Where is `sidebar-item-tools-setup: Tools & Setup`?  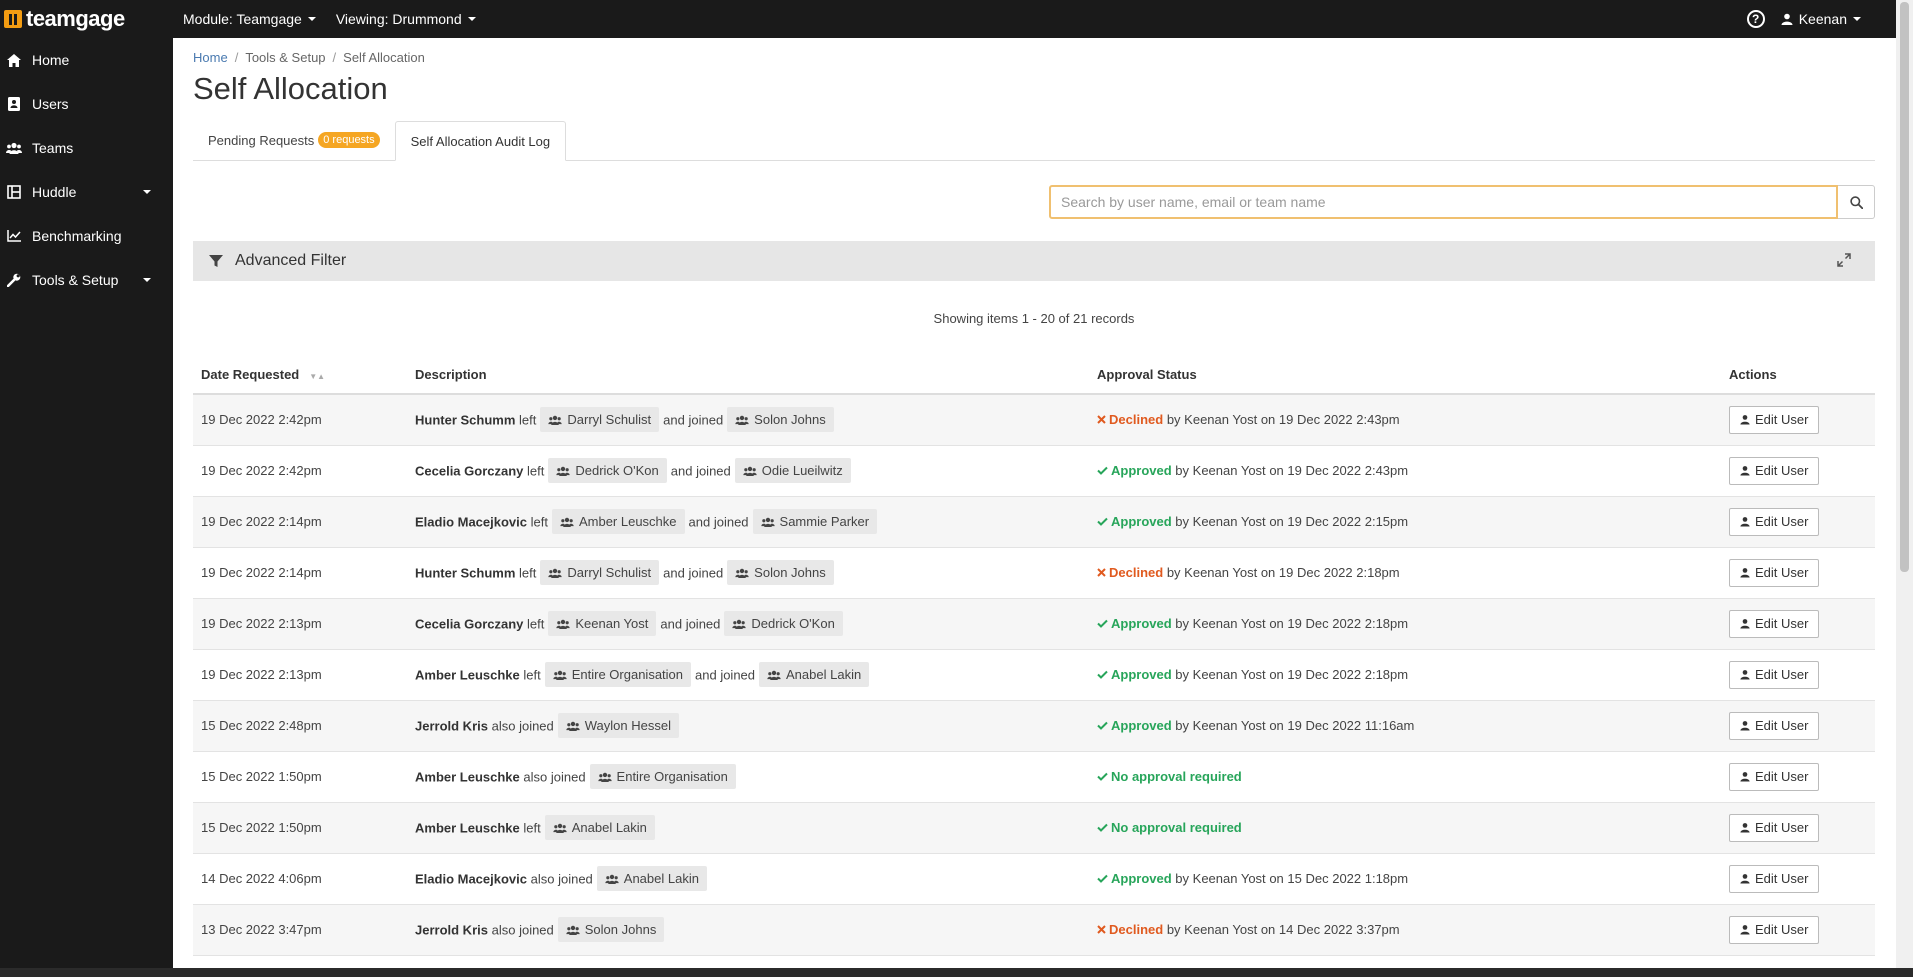 sidebar-item-tools-setup: Tools & Setup is located at coordinates (86, 280).